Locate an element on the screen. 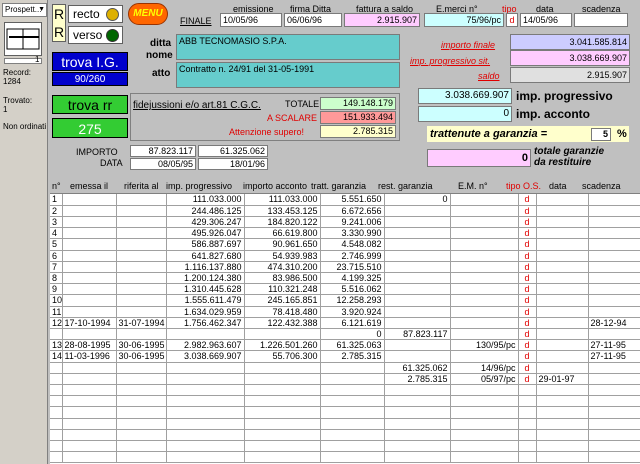  progressivo-cell: 111.033.000 is located at coordinates (205, 200).